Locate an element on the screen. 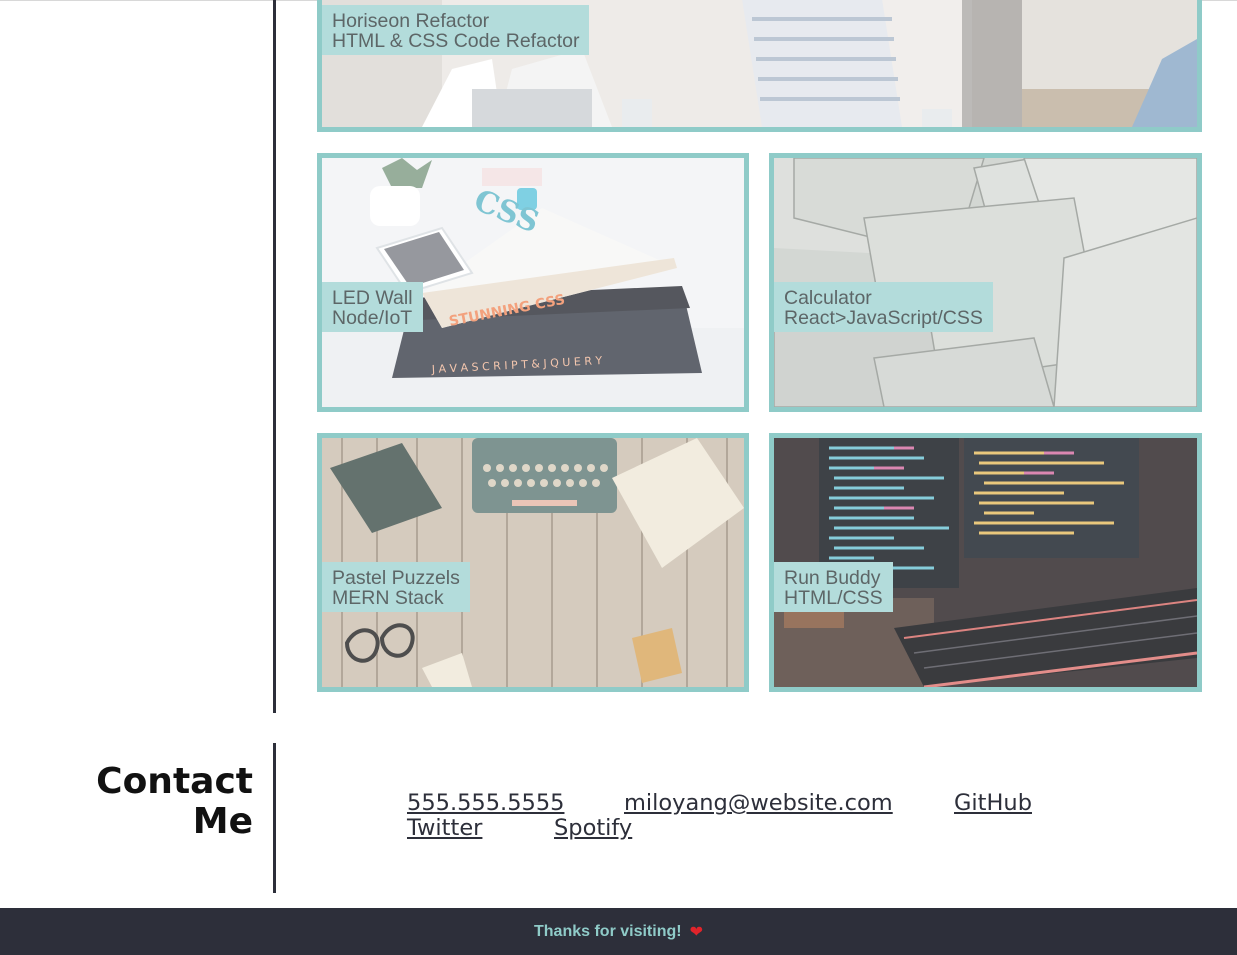 The image size is (1237, 955). contact-section-divider is located at coordinates (274, 818).